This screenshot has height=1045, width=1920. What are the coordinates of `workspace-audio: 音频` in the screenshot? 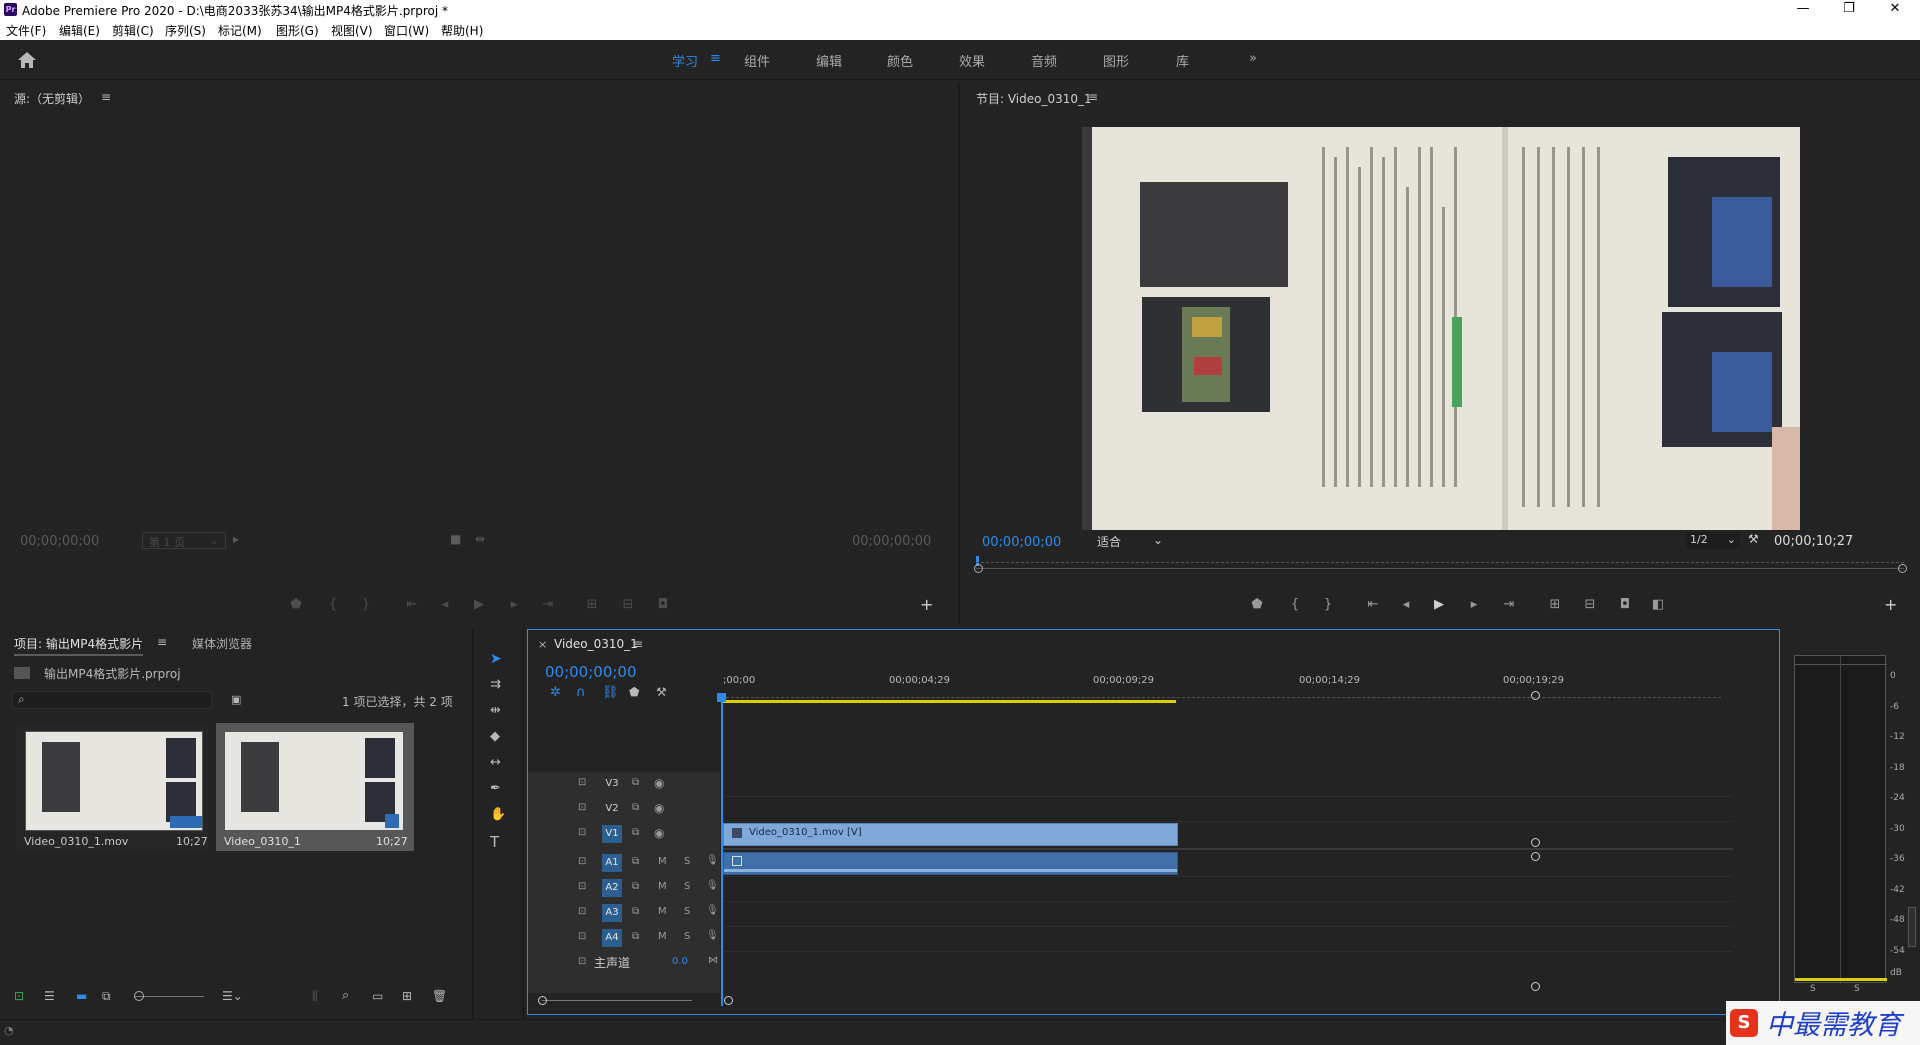 It's located at (1044, 60).